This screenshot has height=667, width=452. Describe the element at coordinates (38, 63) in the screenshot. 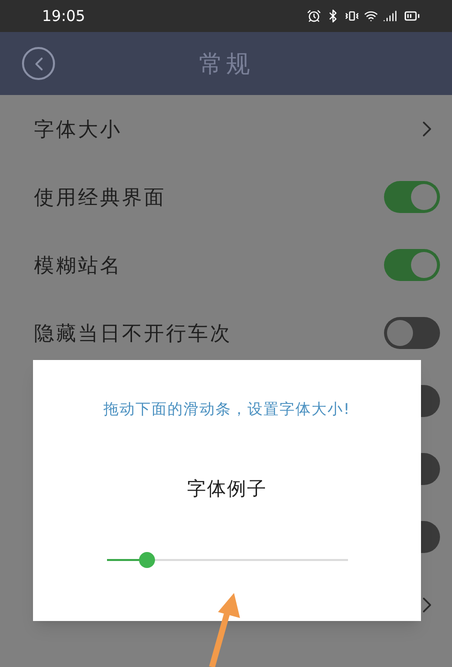

I see `back-button` at that location.